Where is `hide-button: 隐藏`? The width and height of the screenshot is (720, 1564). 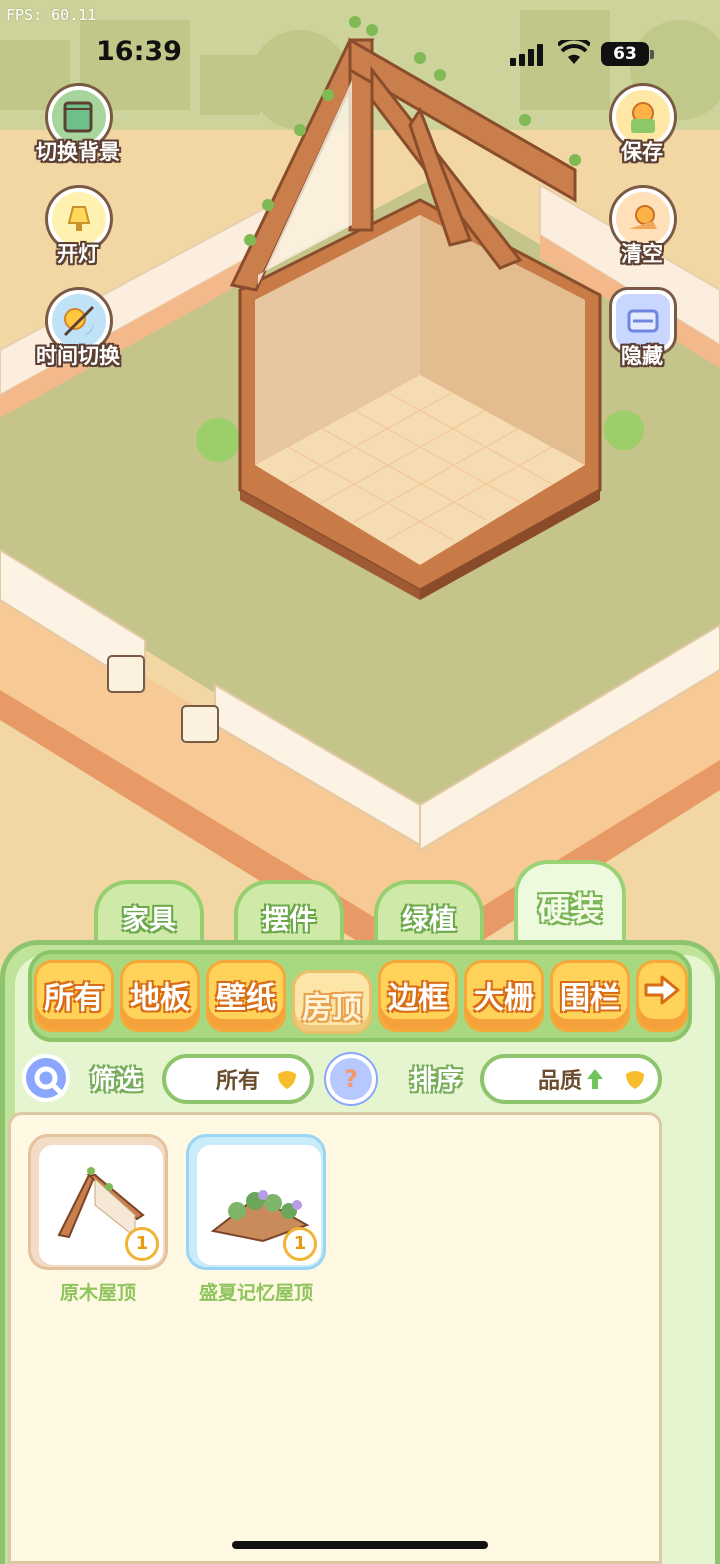 hide-button: 隐藏 is located at coordinates (642, 338).